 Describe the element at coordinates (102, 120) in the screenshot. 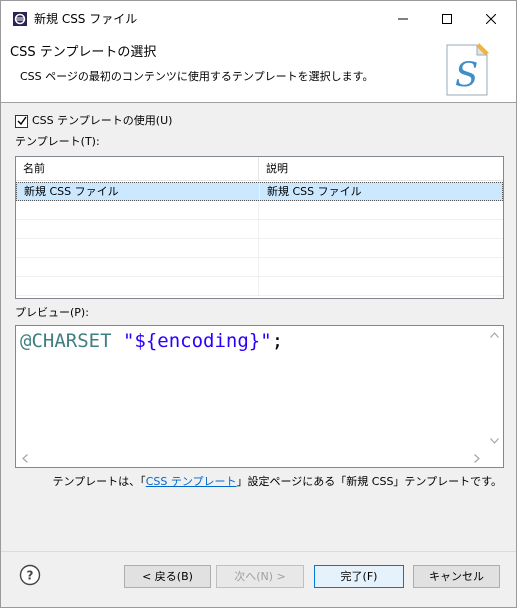

I see `use-template-label: CSS テンプレートの使用(U)` at that location.